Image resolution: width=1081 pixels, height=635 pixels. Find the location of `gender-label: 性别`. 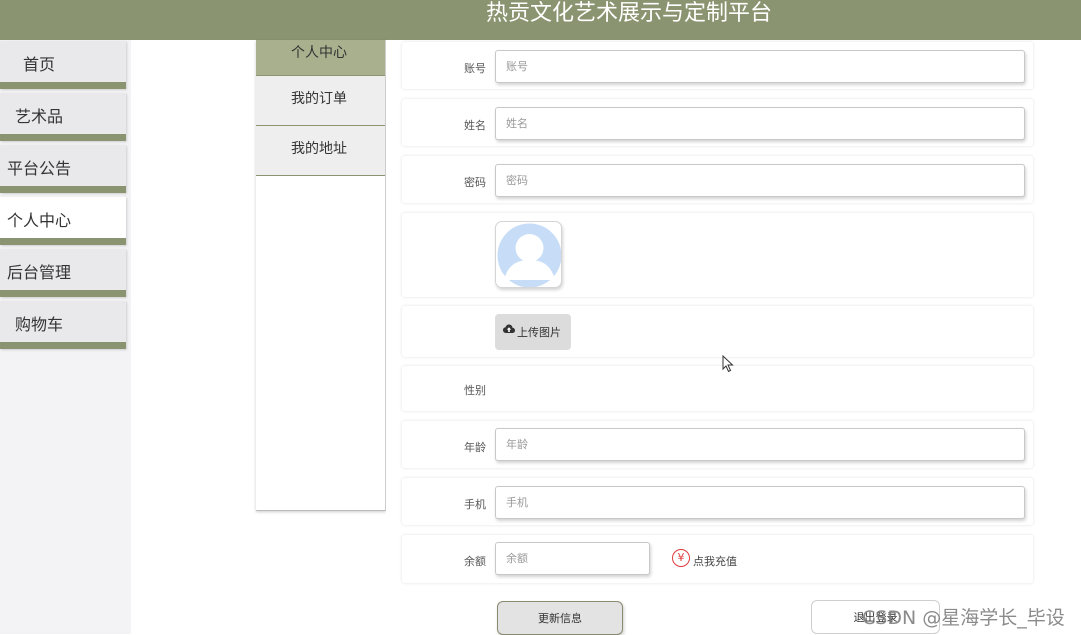

gender-label: 性别 is located at coordinates (475, 390).